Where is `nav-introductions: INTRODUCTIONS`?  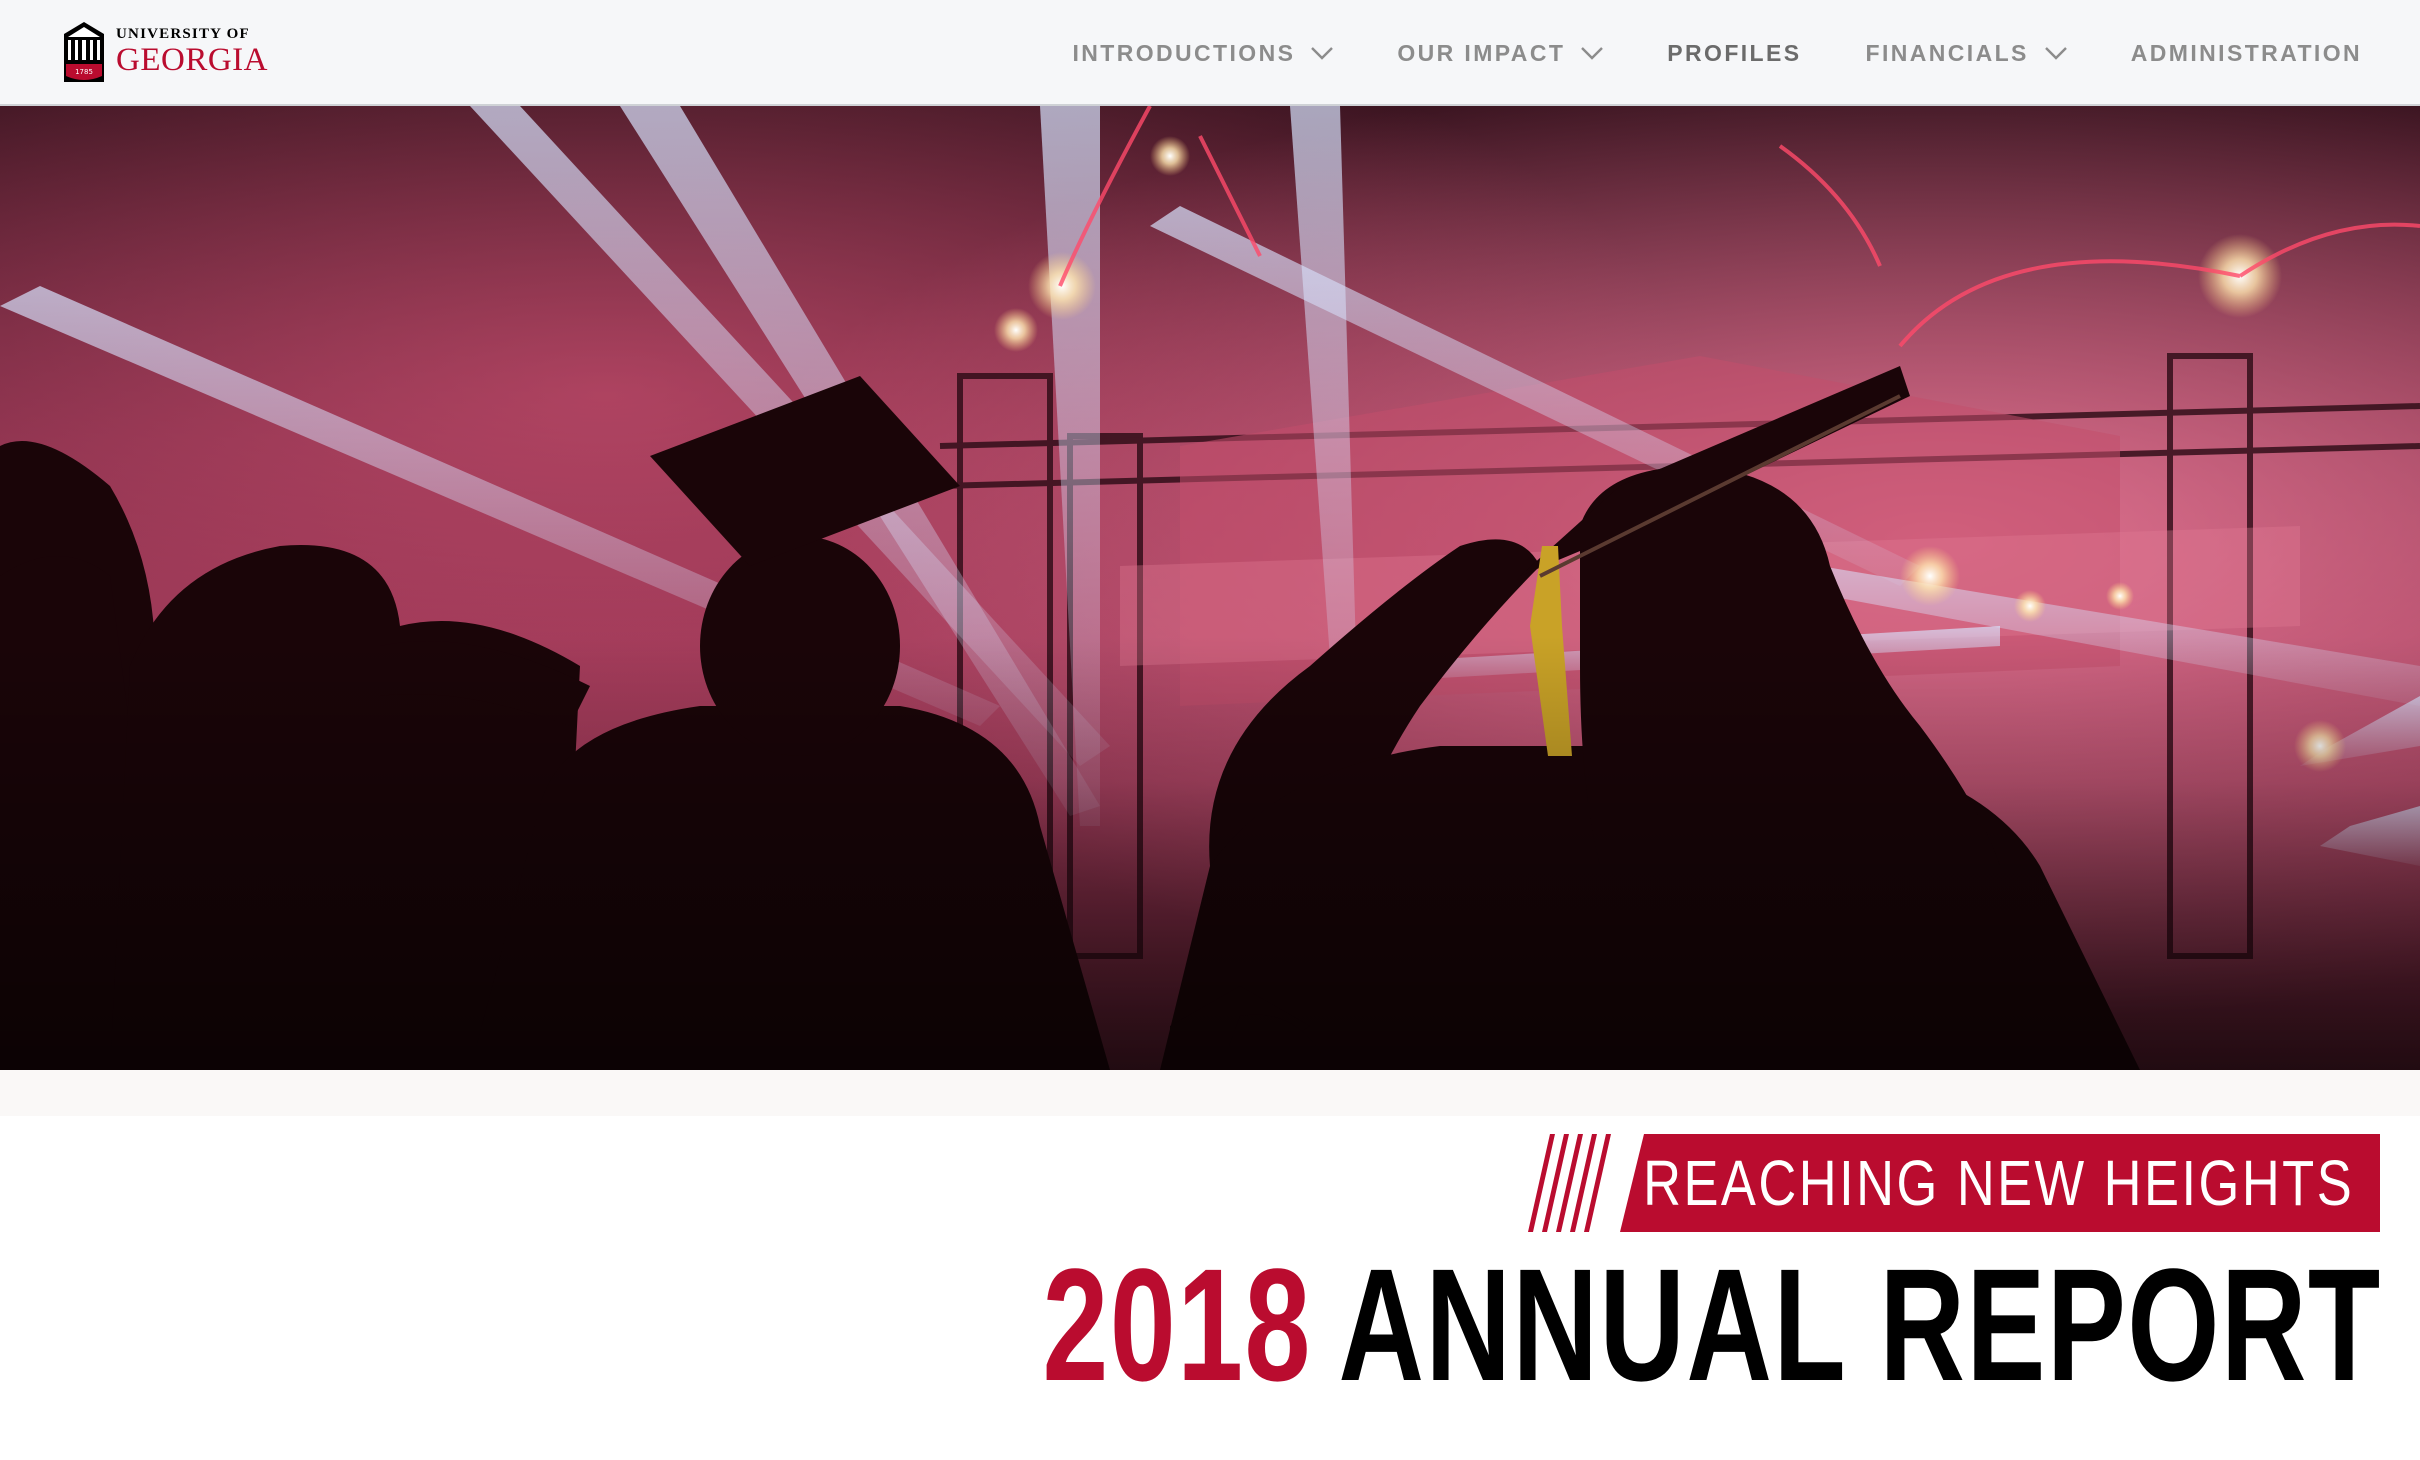 nav-introductions: INTRODUCTIONS is located at coordinates (1203, 53).